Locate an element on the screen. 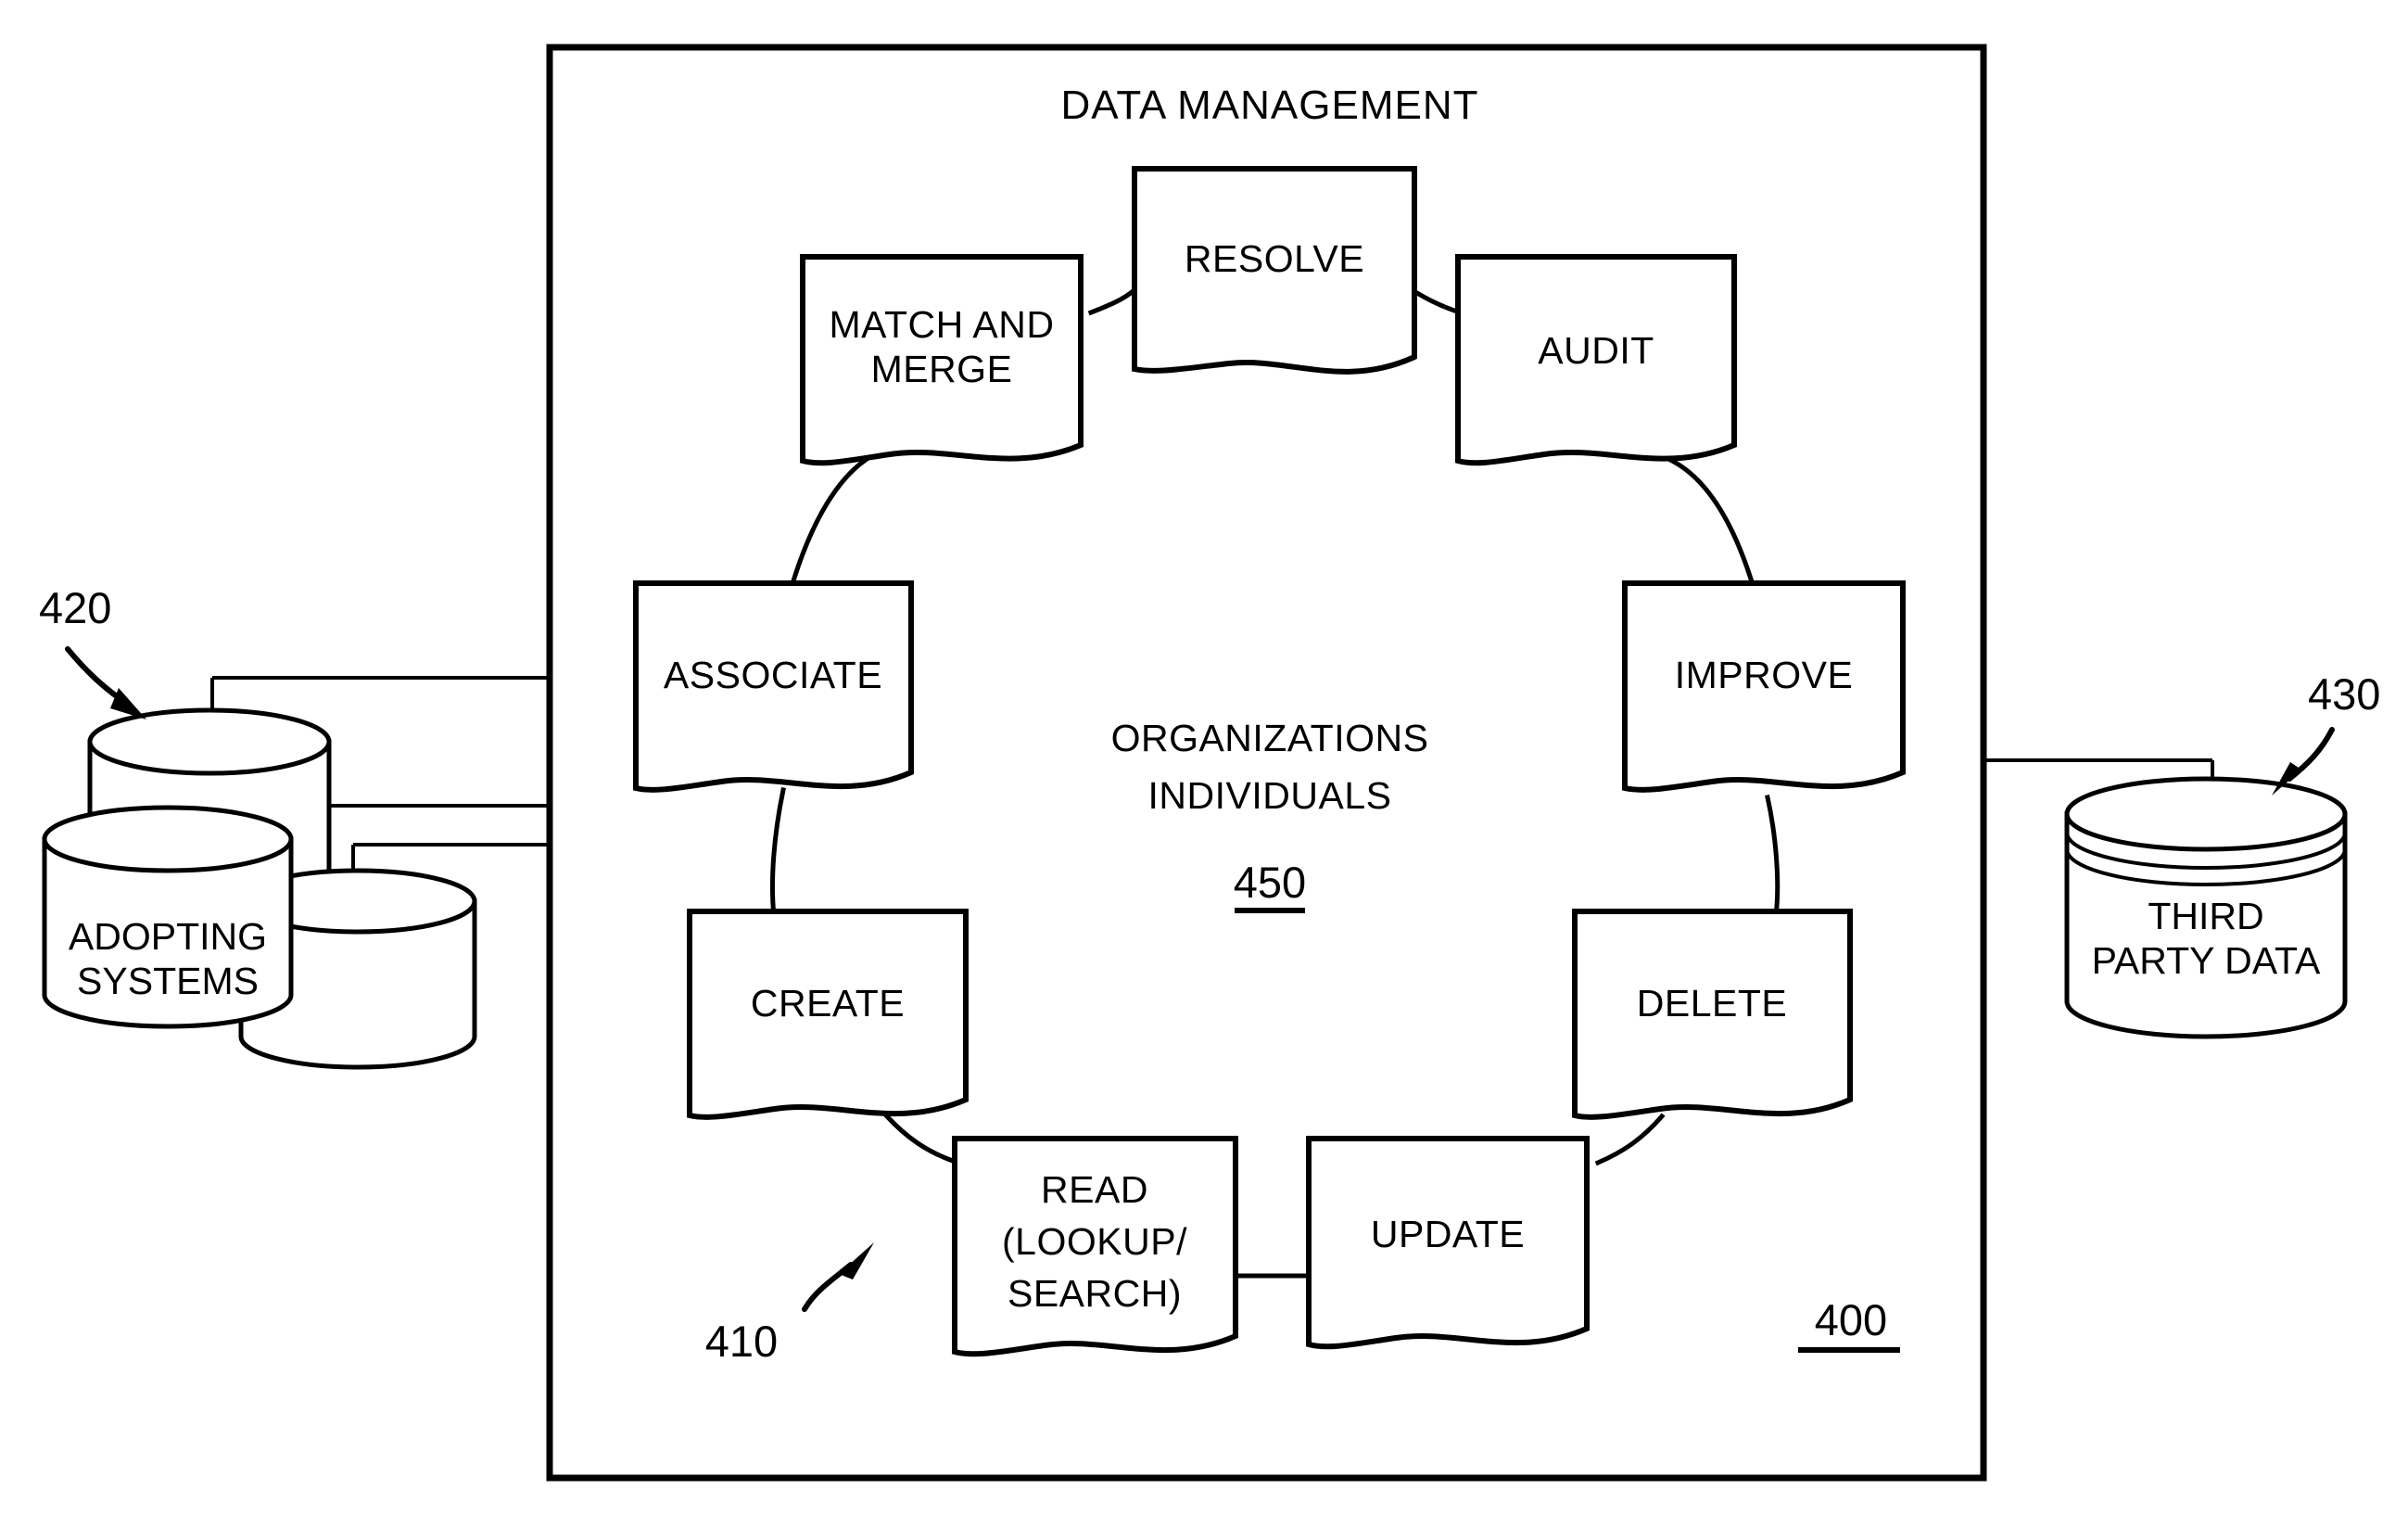 The height and width of the screenshot is (1515, 2408). node-update-label: UPDATE is located at coordinates (1448, 1234).